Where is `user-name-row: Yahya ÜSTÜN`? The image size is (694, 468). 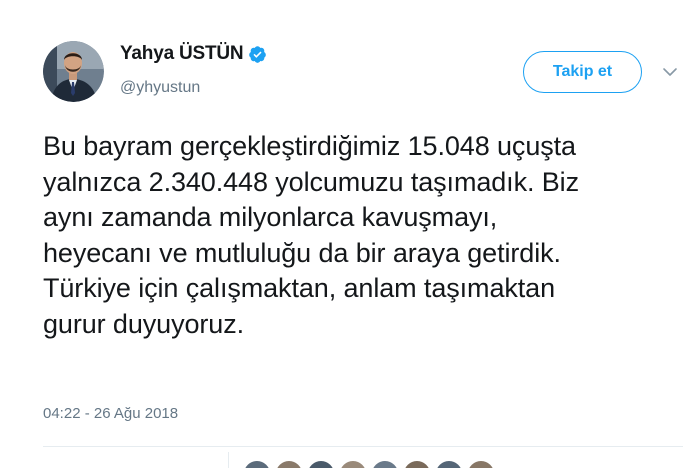 user-name-row: Yahya ÜSTÜN is located at coordinates (193, 54).